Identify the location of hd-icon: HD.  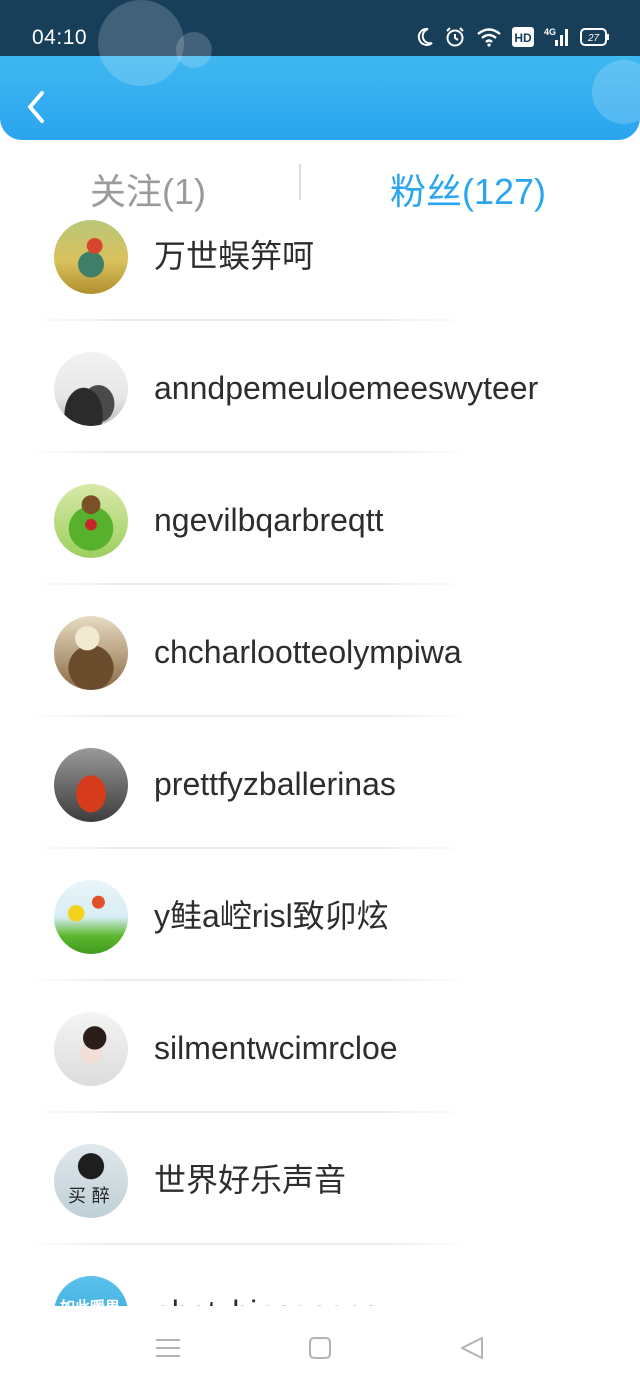
(523, 37).